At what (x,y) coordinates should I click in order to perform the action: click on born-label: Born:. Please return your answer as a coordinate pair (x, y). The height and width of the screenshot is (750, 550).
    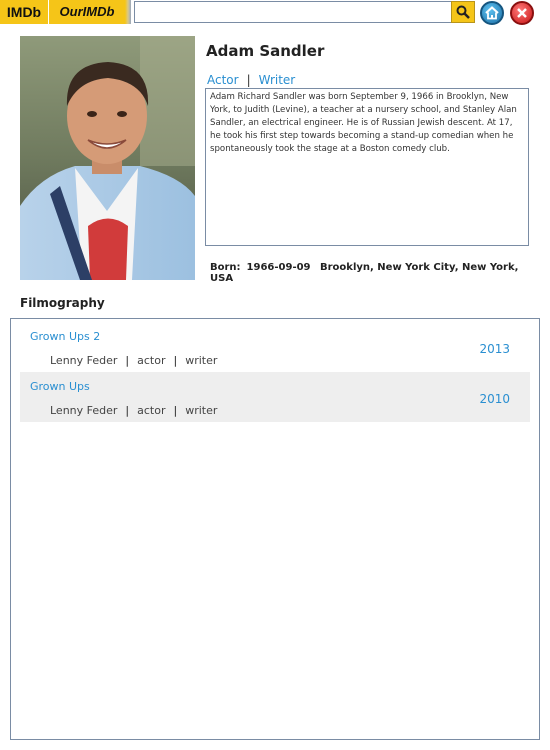
    Looking at the image, I should click on (225, 267).